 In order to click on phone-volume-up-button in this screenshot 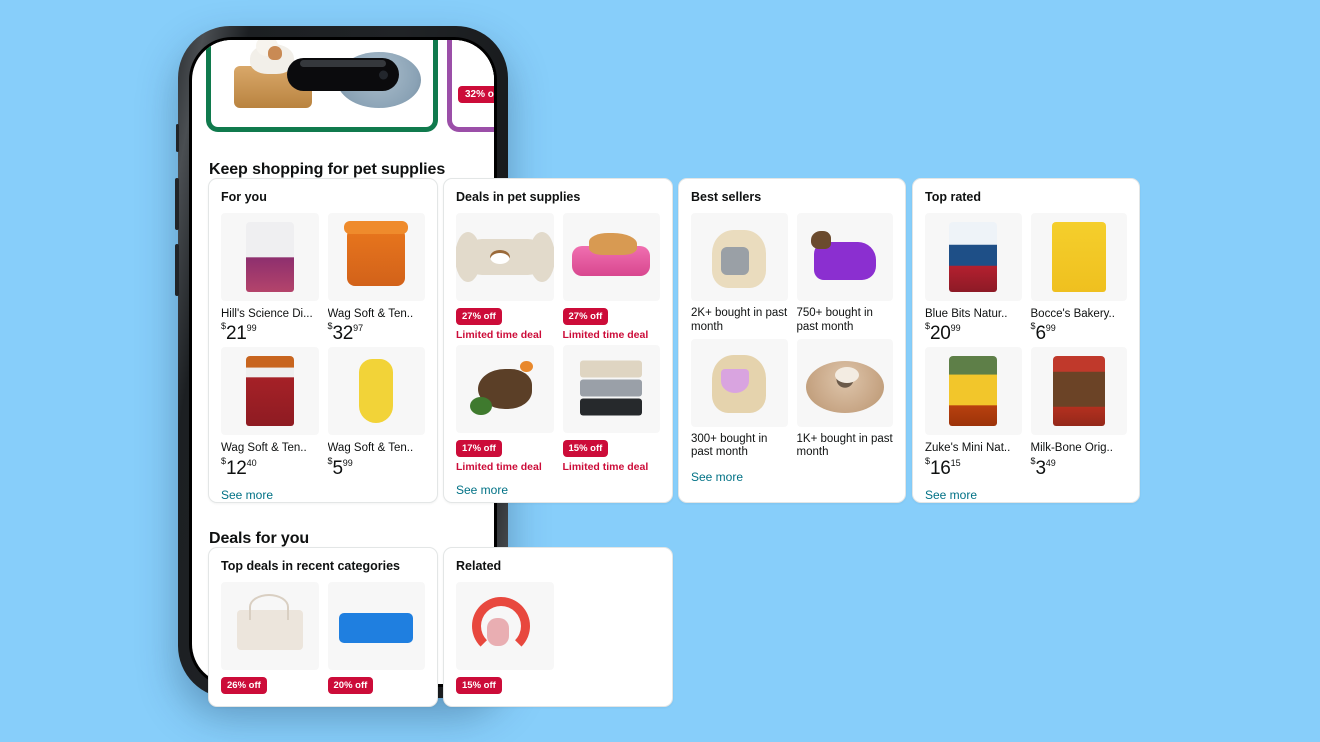, I will do `click(177, 204)`.